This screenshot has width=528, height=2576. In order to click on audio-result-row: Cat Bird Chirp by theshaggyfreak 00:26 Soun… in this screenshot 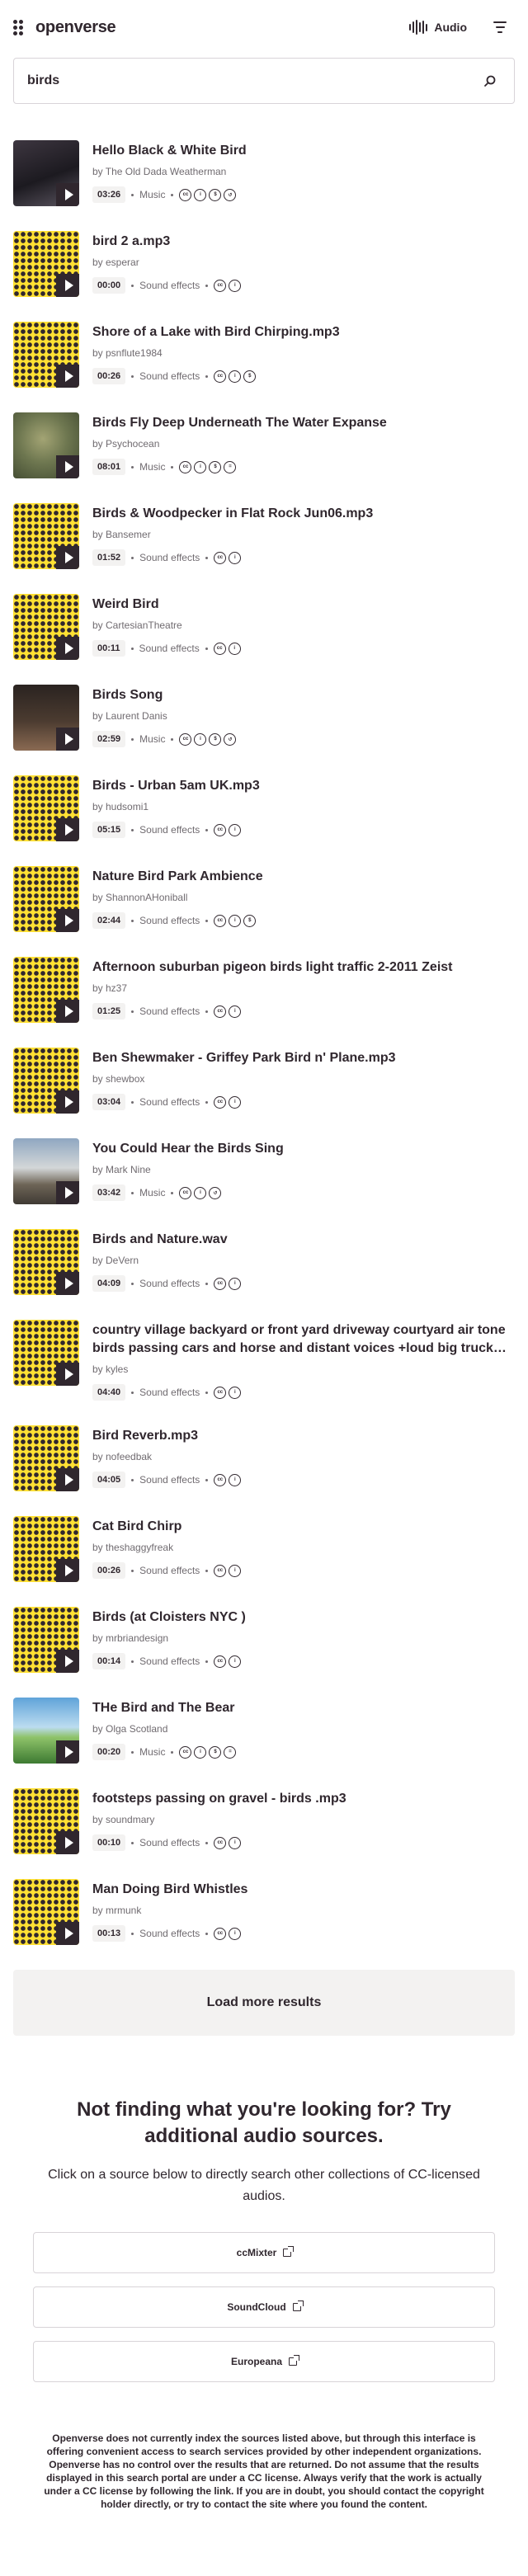, I will do `click(264, 1549)`.